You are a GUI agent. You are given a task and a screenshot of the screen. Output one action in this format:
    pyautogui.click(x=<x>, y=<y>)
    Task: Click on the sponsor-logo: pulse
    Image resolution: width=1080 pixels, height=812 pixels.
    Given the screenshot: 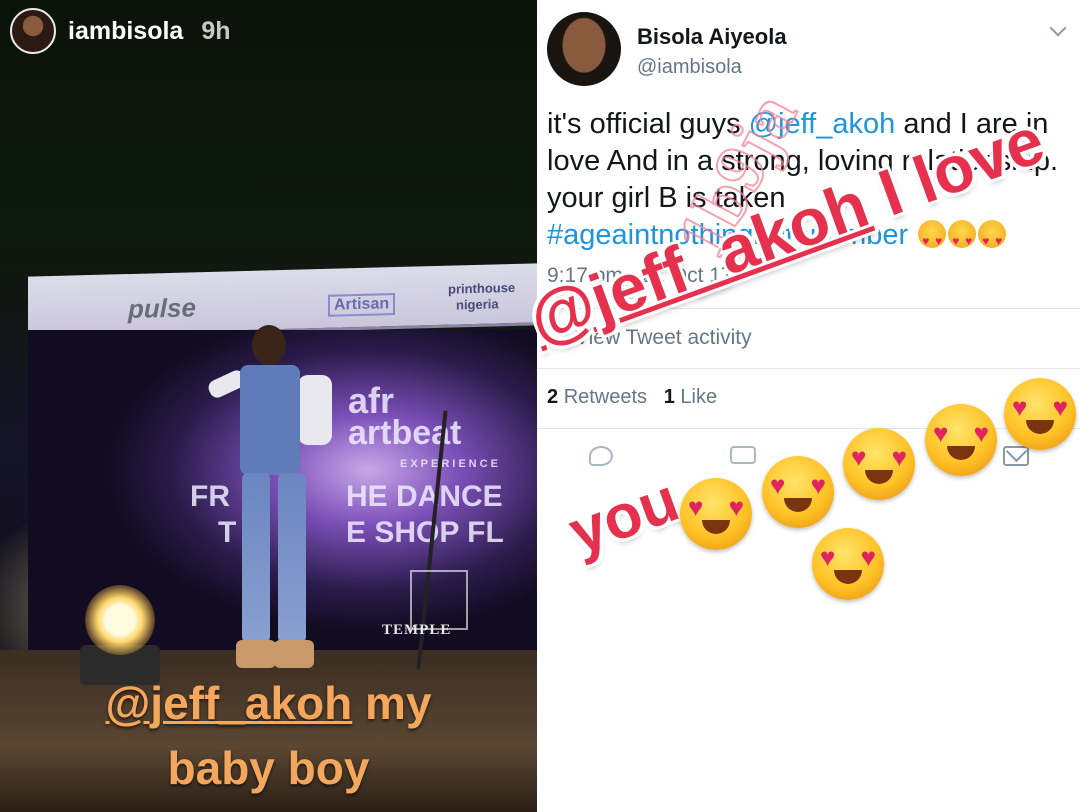 What is the action you would take?
    pyautogui.click(x=162, y=308)
    